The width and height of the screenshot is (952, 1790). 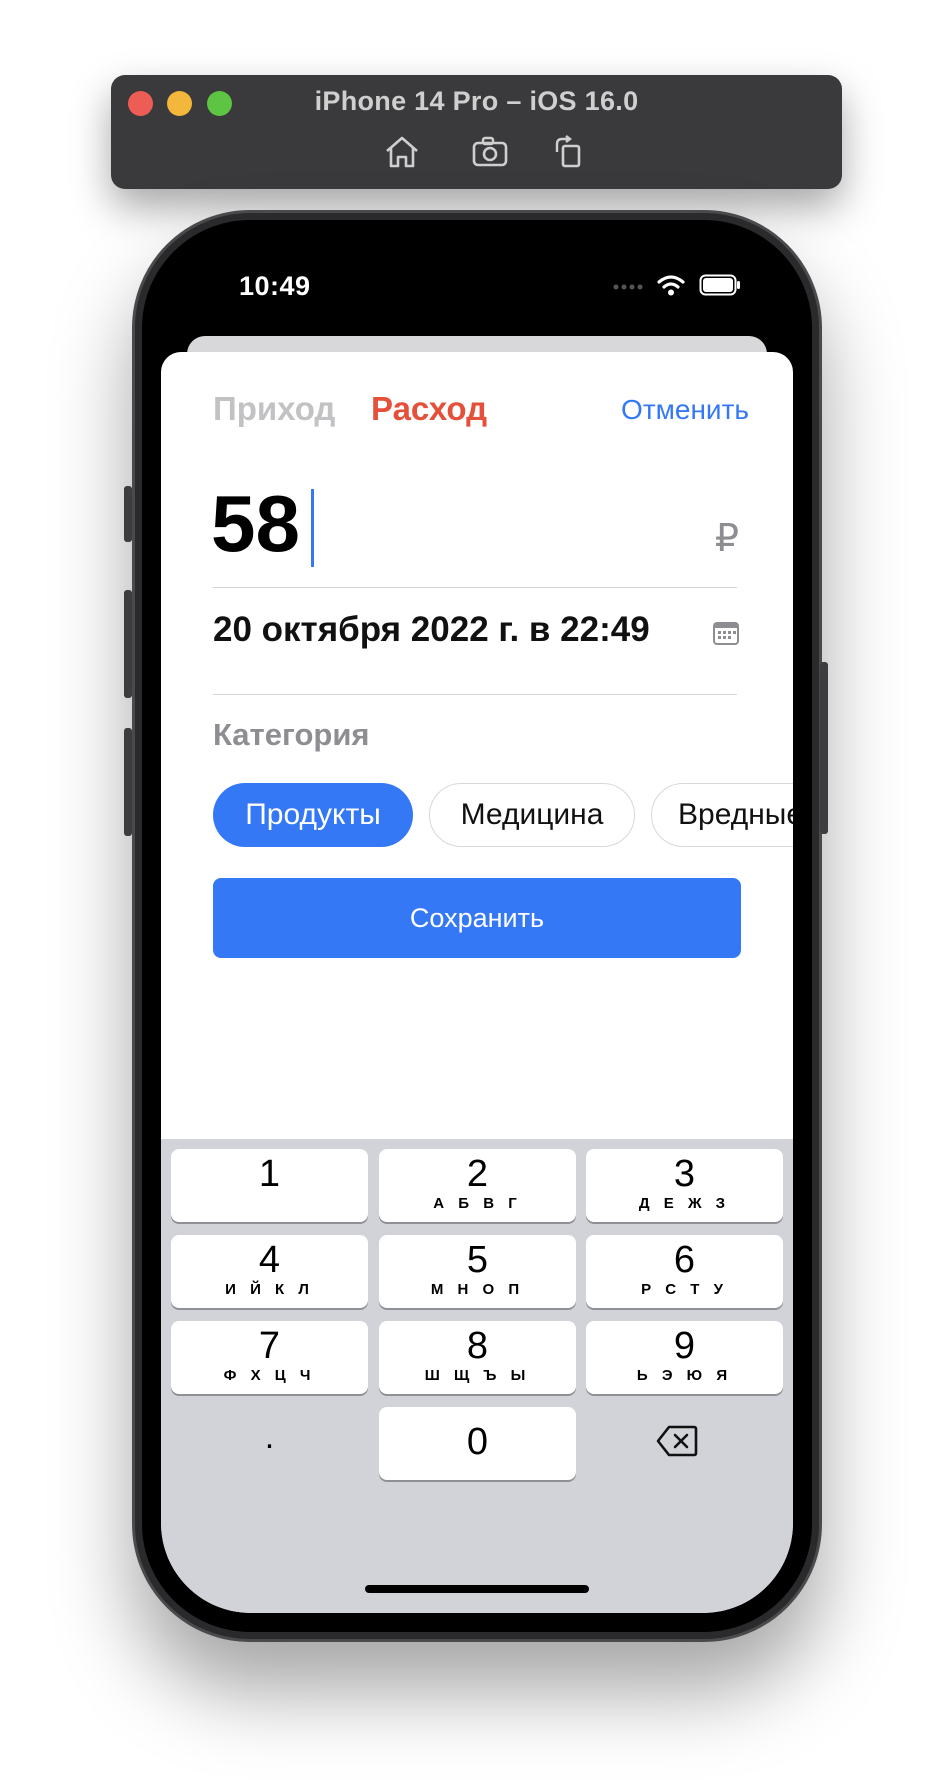 What do you see at coordinates (269, 1346) in the screenshot?
I see `key-7-number: 7` at bounding box center [269, 1346].